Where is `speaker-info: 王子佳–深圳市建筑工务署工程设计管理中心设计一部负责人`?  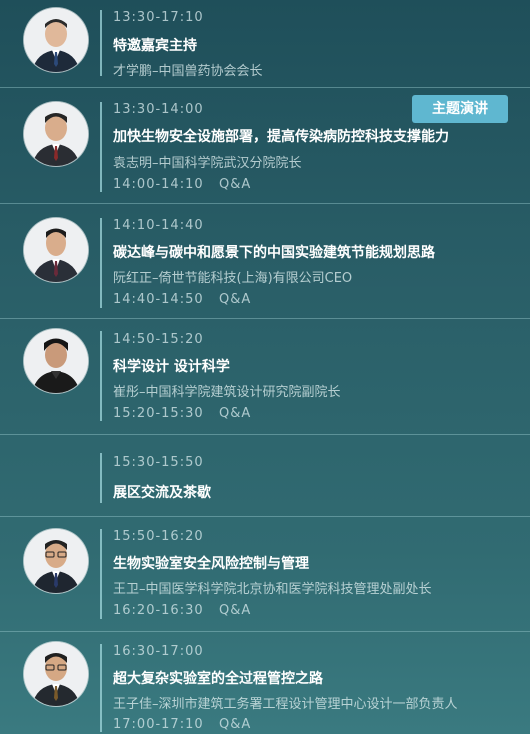
speaker-info: 王子佳–深圳市建筑工务署工程设计管理中心设计一部负责人 is located at coordinates (285, 704).